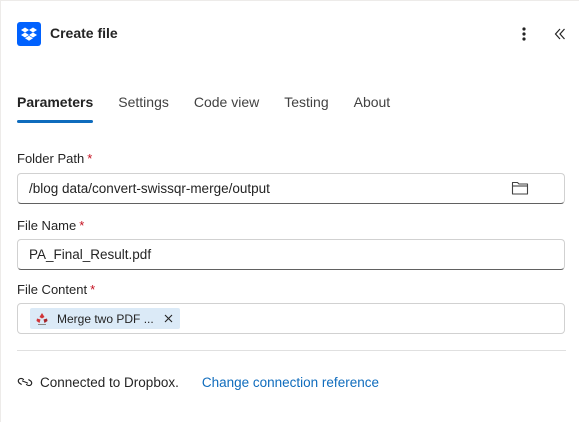 Image resolution: width=579 pixels, height=422 pixels. Describe the element at coordinates (143, 107) in the screenshot. I see `tab-settings: Settings` at that location.